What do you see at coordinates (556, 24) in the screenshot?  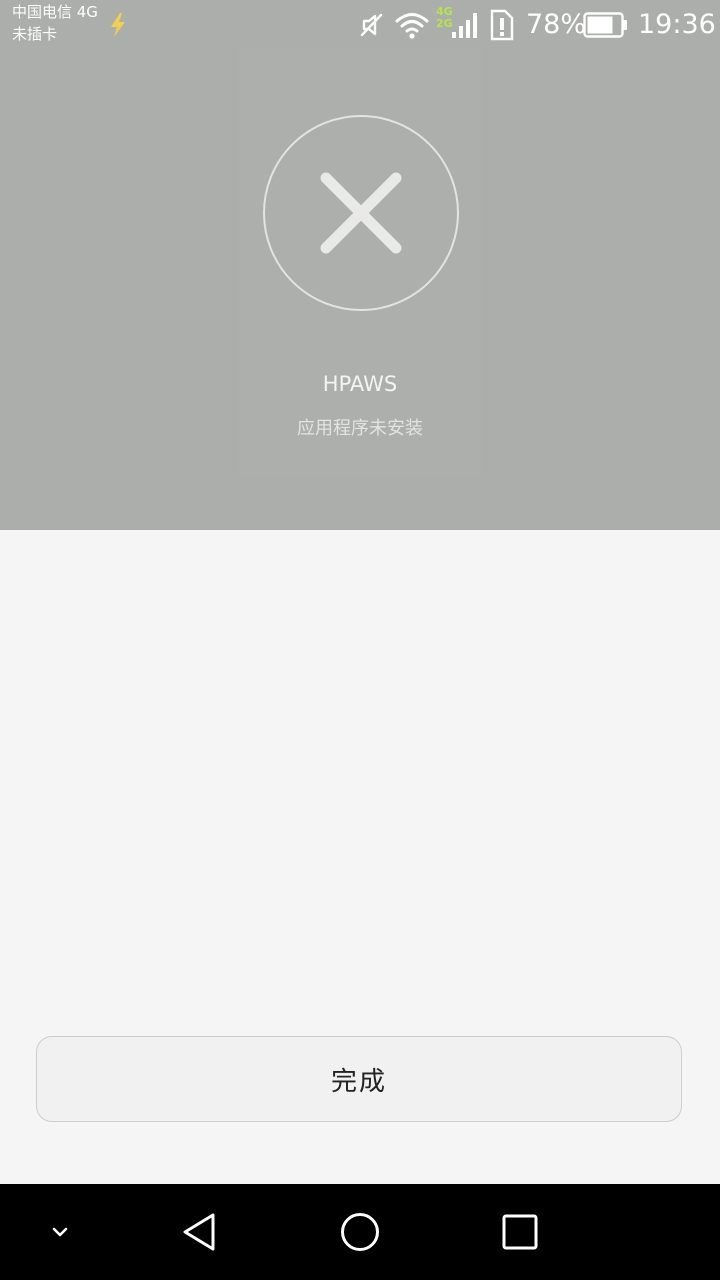 I see `battery-percent: 78%` at bounding box center [556, 24].